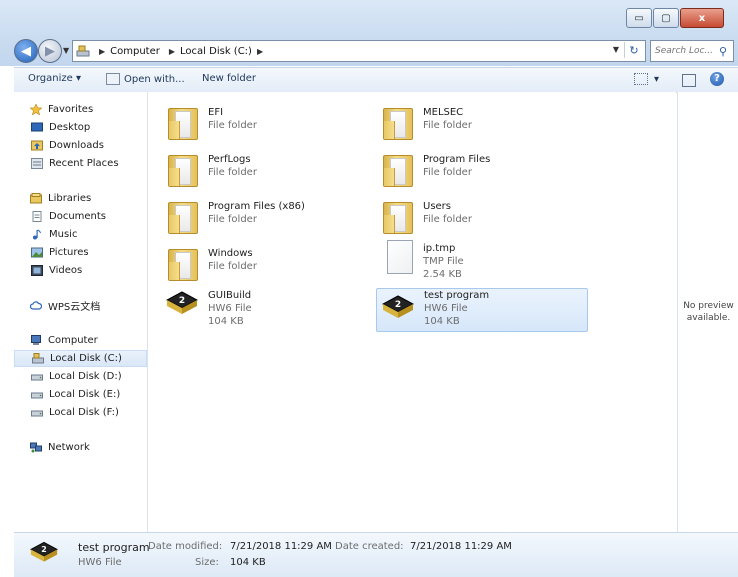 This screenshot has width=738, height=577. What do you see at coordinates (229, 159) in the screenshot?
I see `file-name: PerfLogs` at bounding box center [229, 159].